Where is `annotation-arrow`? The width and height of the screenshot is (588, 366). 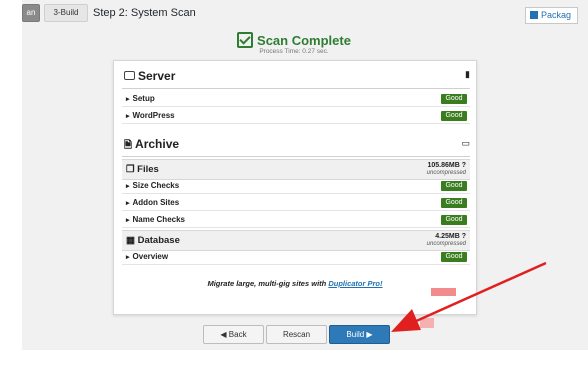 annotation-arrow is located at coordinates (469, 296).